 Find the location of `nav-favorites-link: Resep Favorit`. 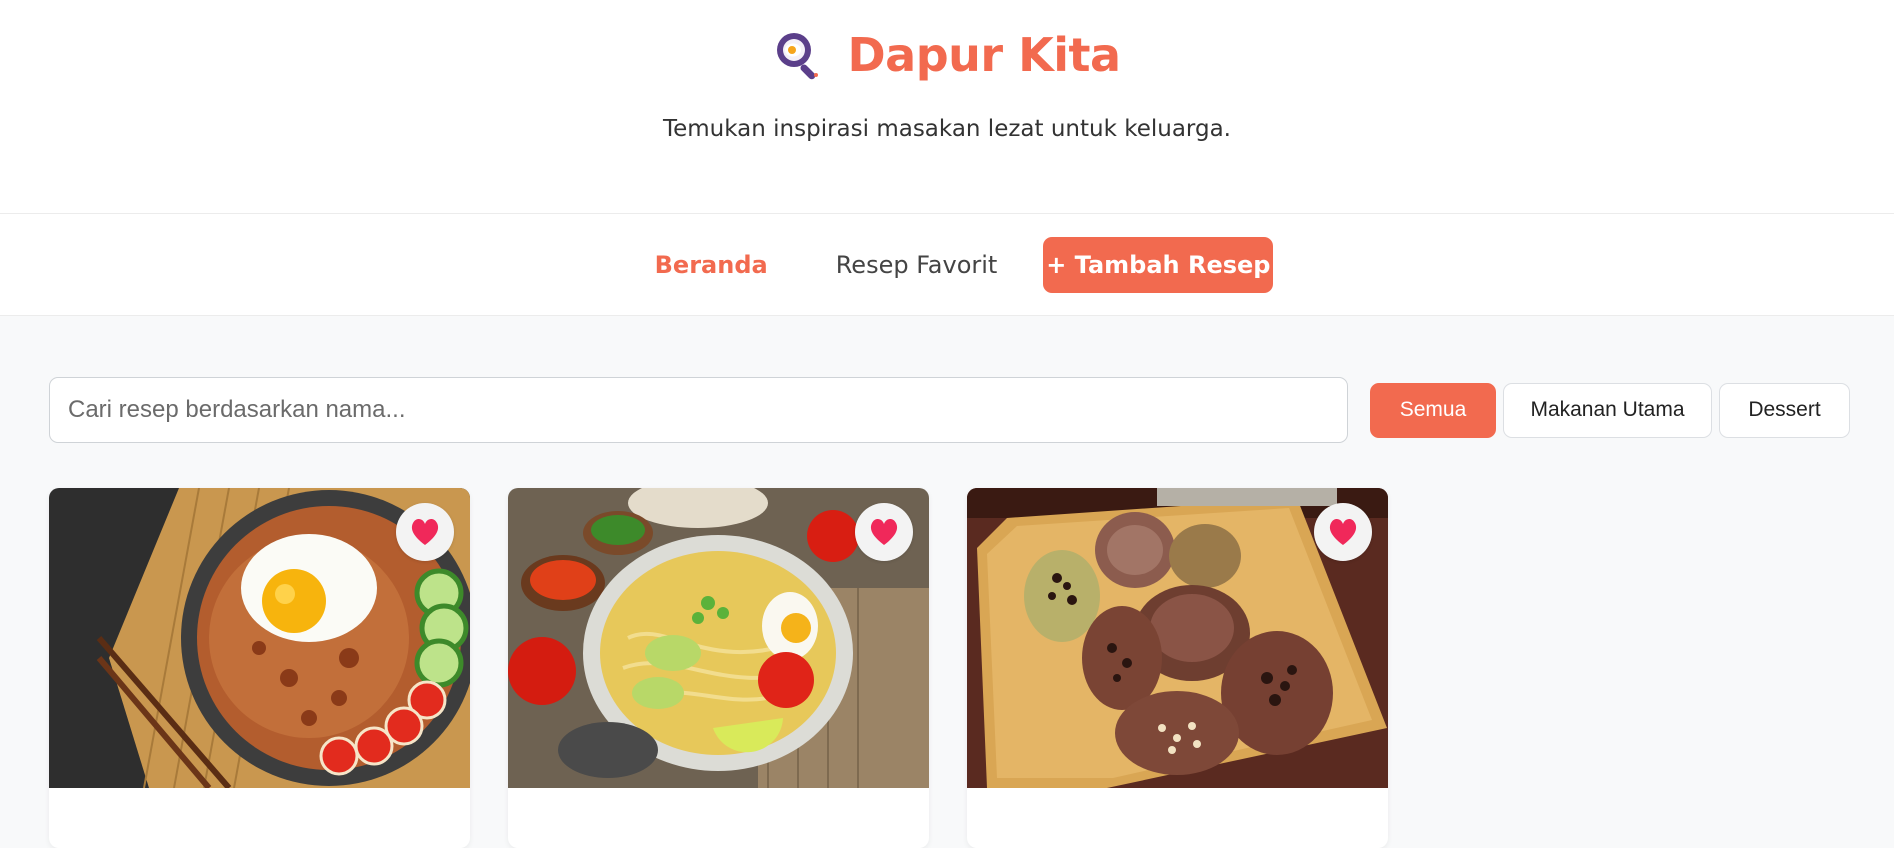

nav-favorites-link: Resep Favorit is located at coordinates (917, 265).